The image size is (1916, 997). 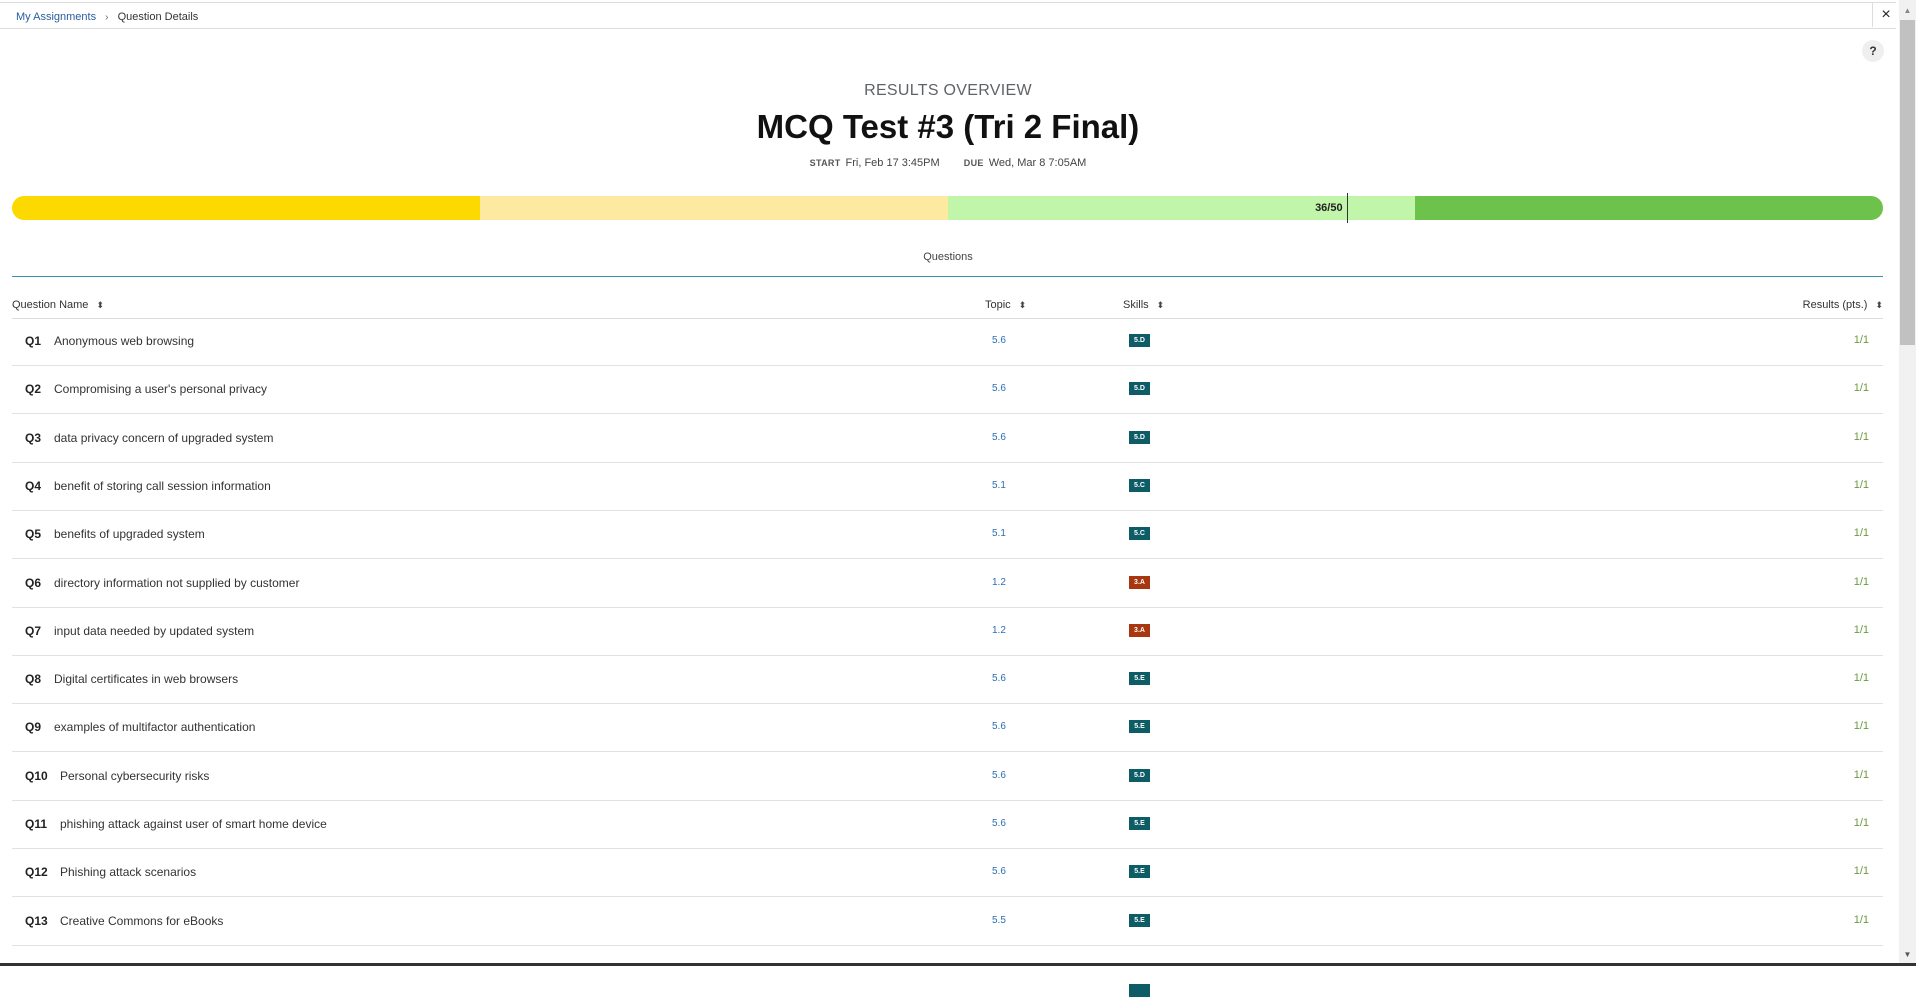 I want to click on skill-badge: 3.A, so click(x=1139, y=630).